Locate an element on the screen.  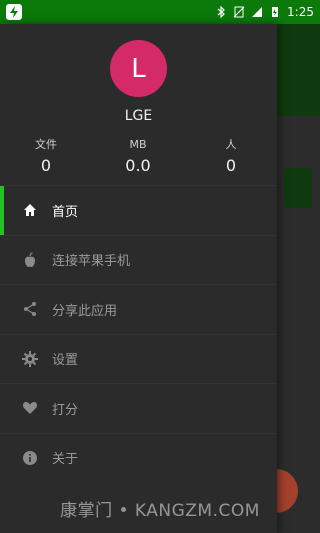
stat-people-label: 人 is located at coordinates (231, 144).